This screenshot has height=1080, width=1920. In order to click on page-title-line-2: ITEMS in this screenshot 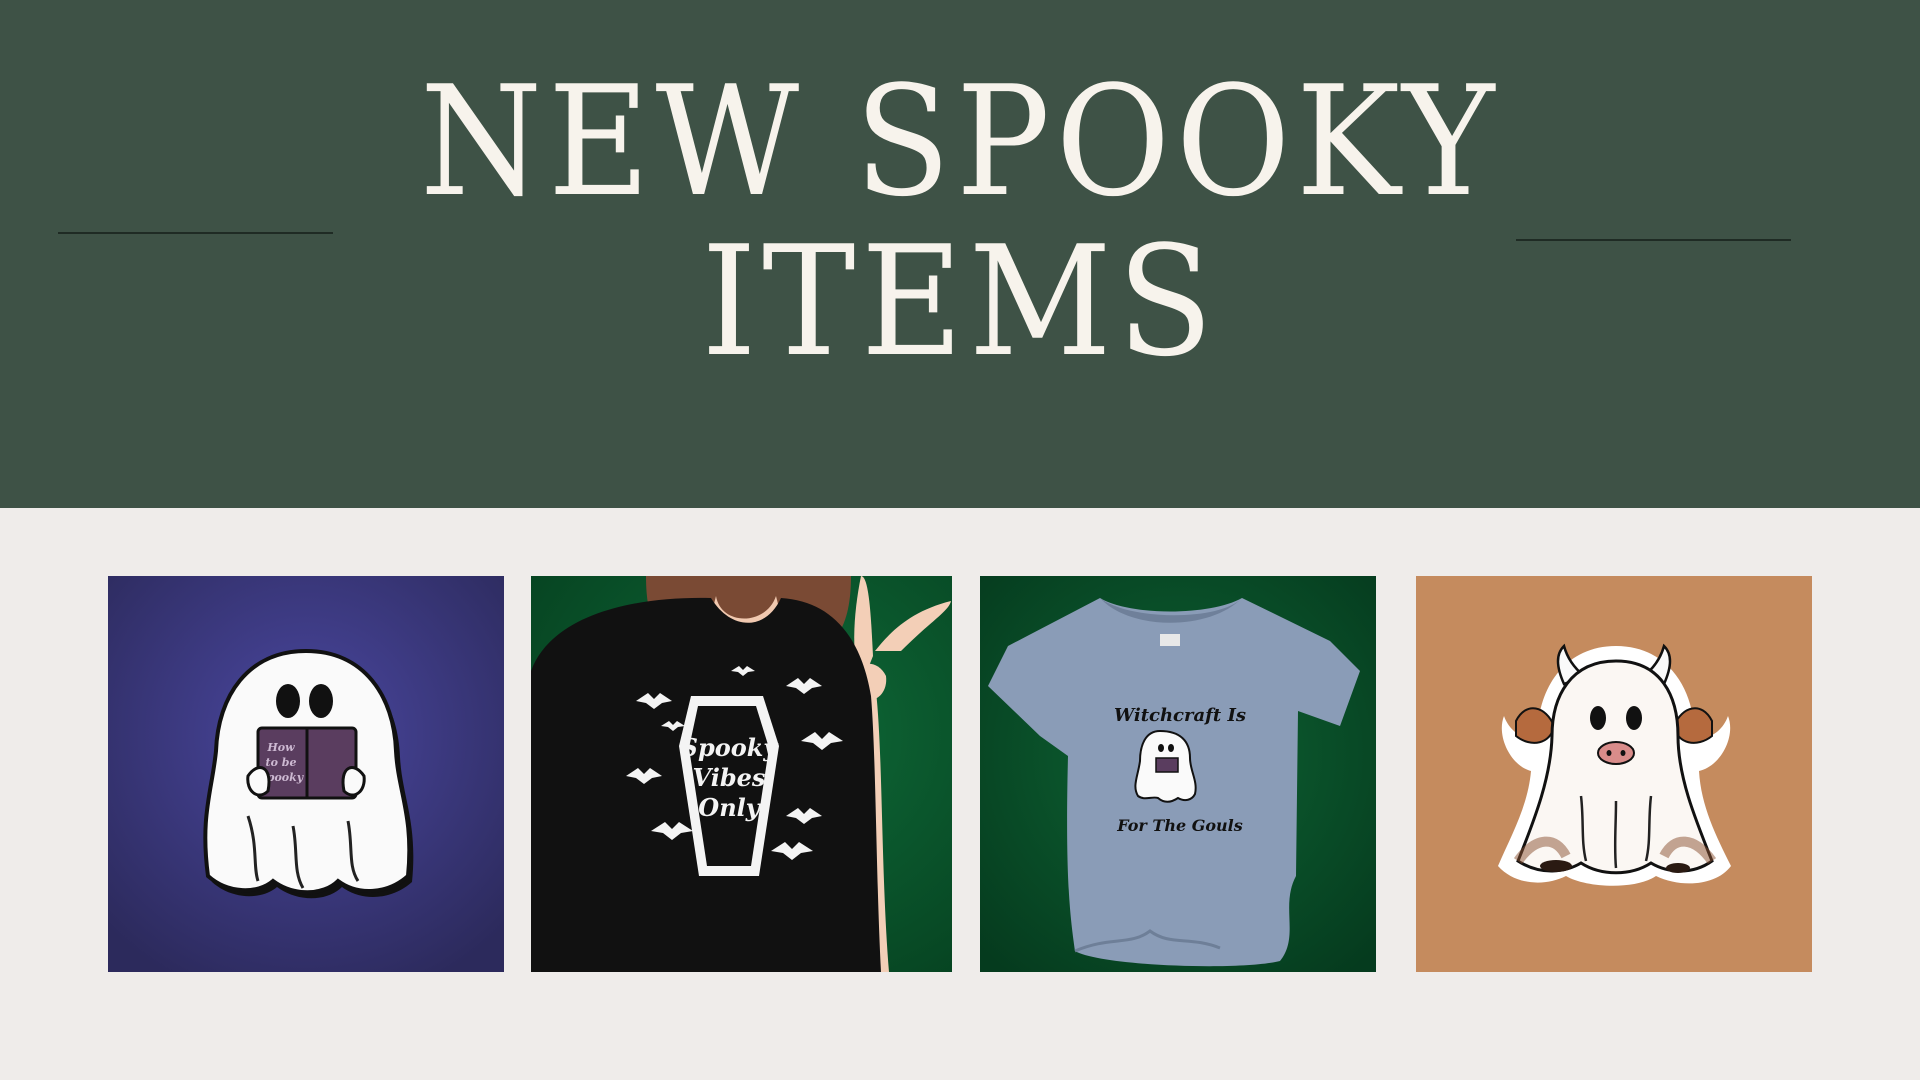, I will do `click(960, 301)`.